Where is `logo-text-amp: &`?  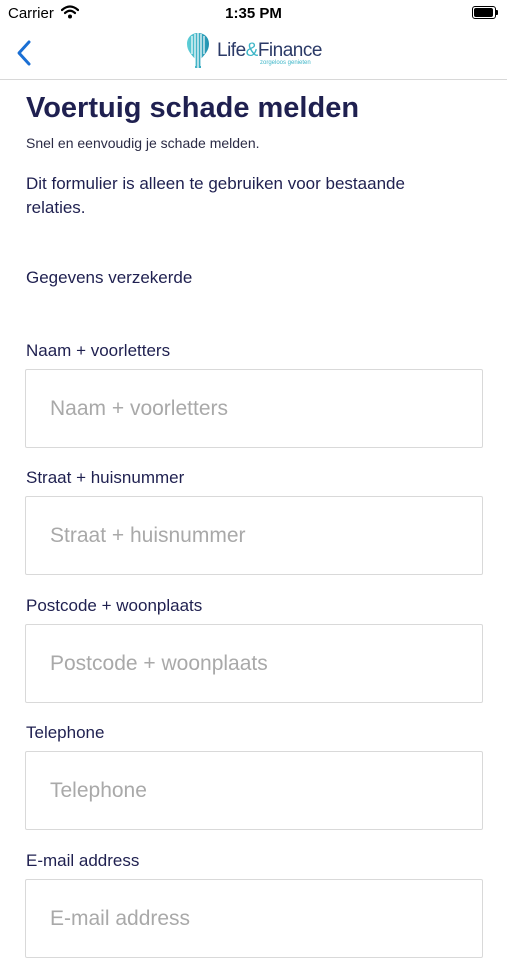 logo-text-amp: & is located at coordinates (252, 50).